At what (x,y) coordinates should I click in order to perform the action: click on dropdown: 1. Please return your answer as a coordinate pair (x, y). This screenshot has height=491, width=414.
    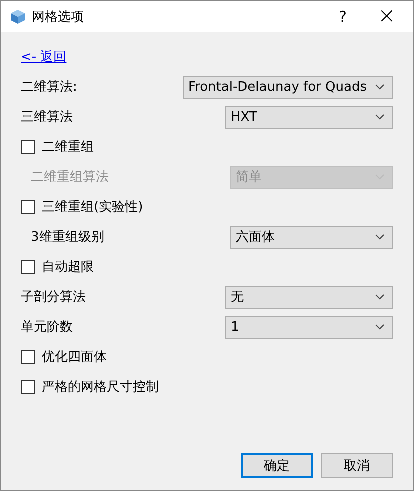
    Looking at the image, I should click on (309, 327).